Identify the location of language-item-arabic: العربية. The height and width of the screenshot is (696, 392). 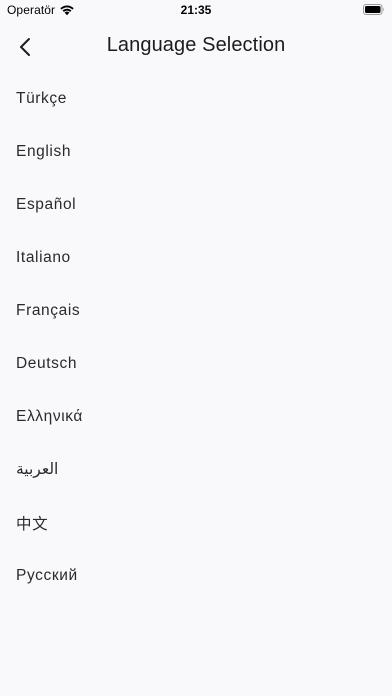
(196, 469).